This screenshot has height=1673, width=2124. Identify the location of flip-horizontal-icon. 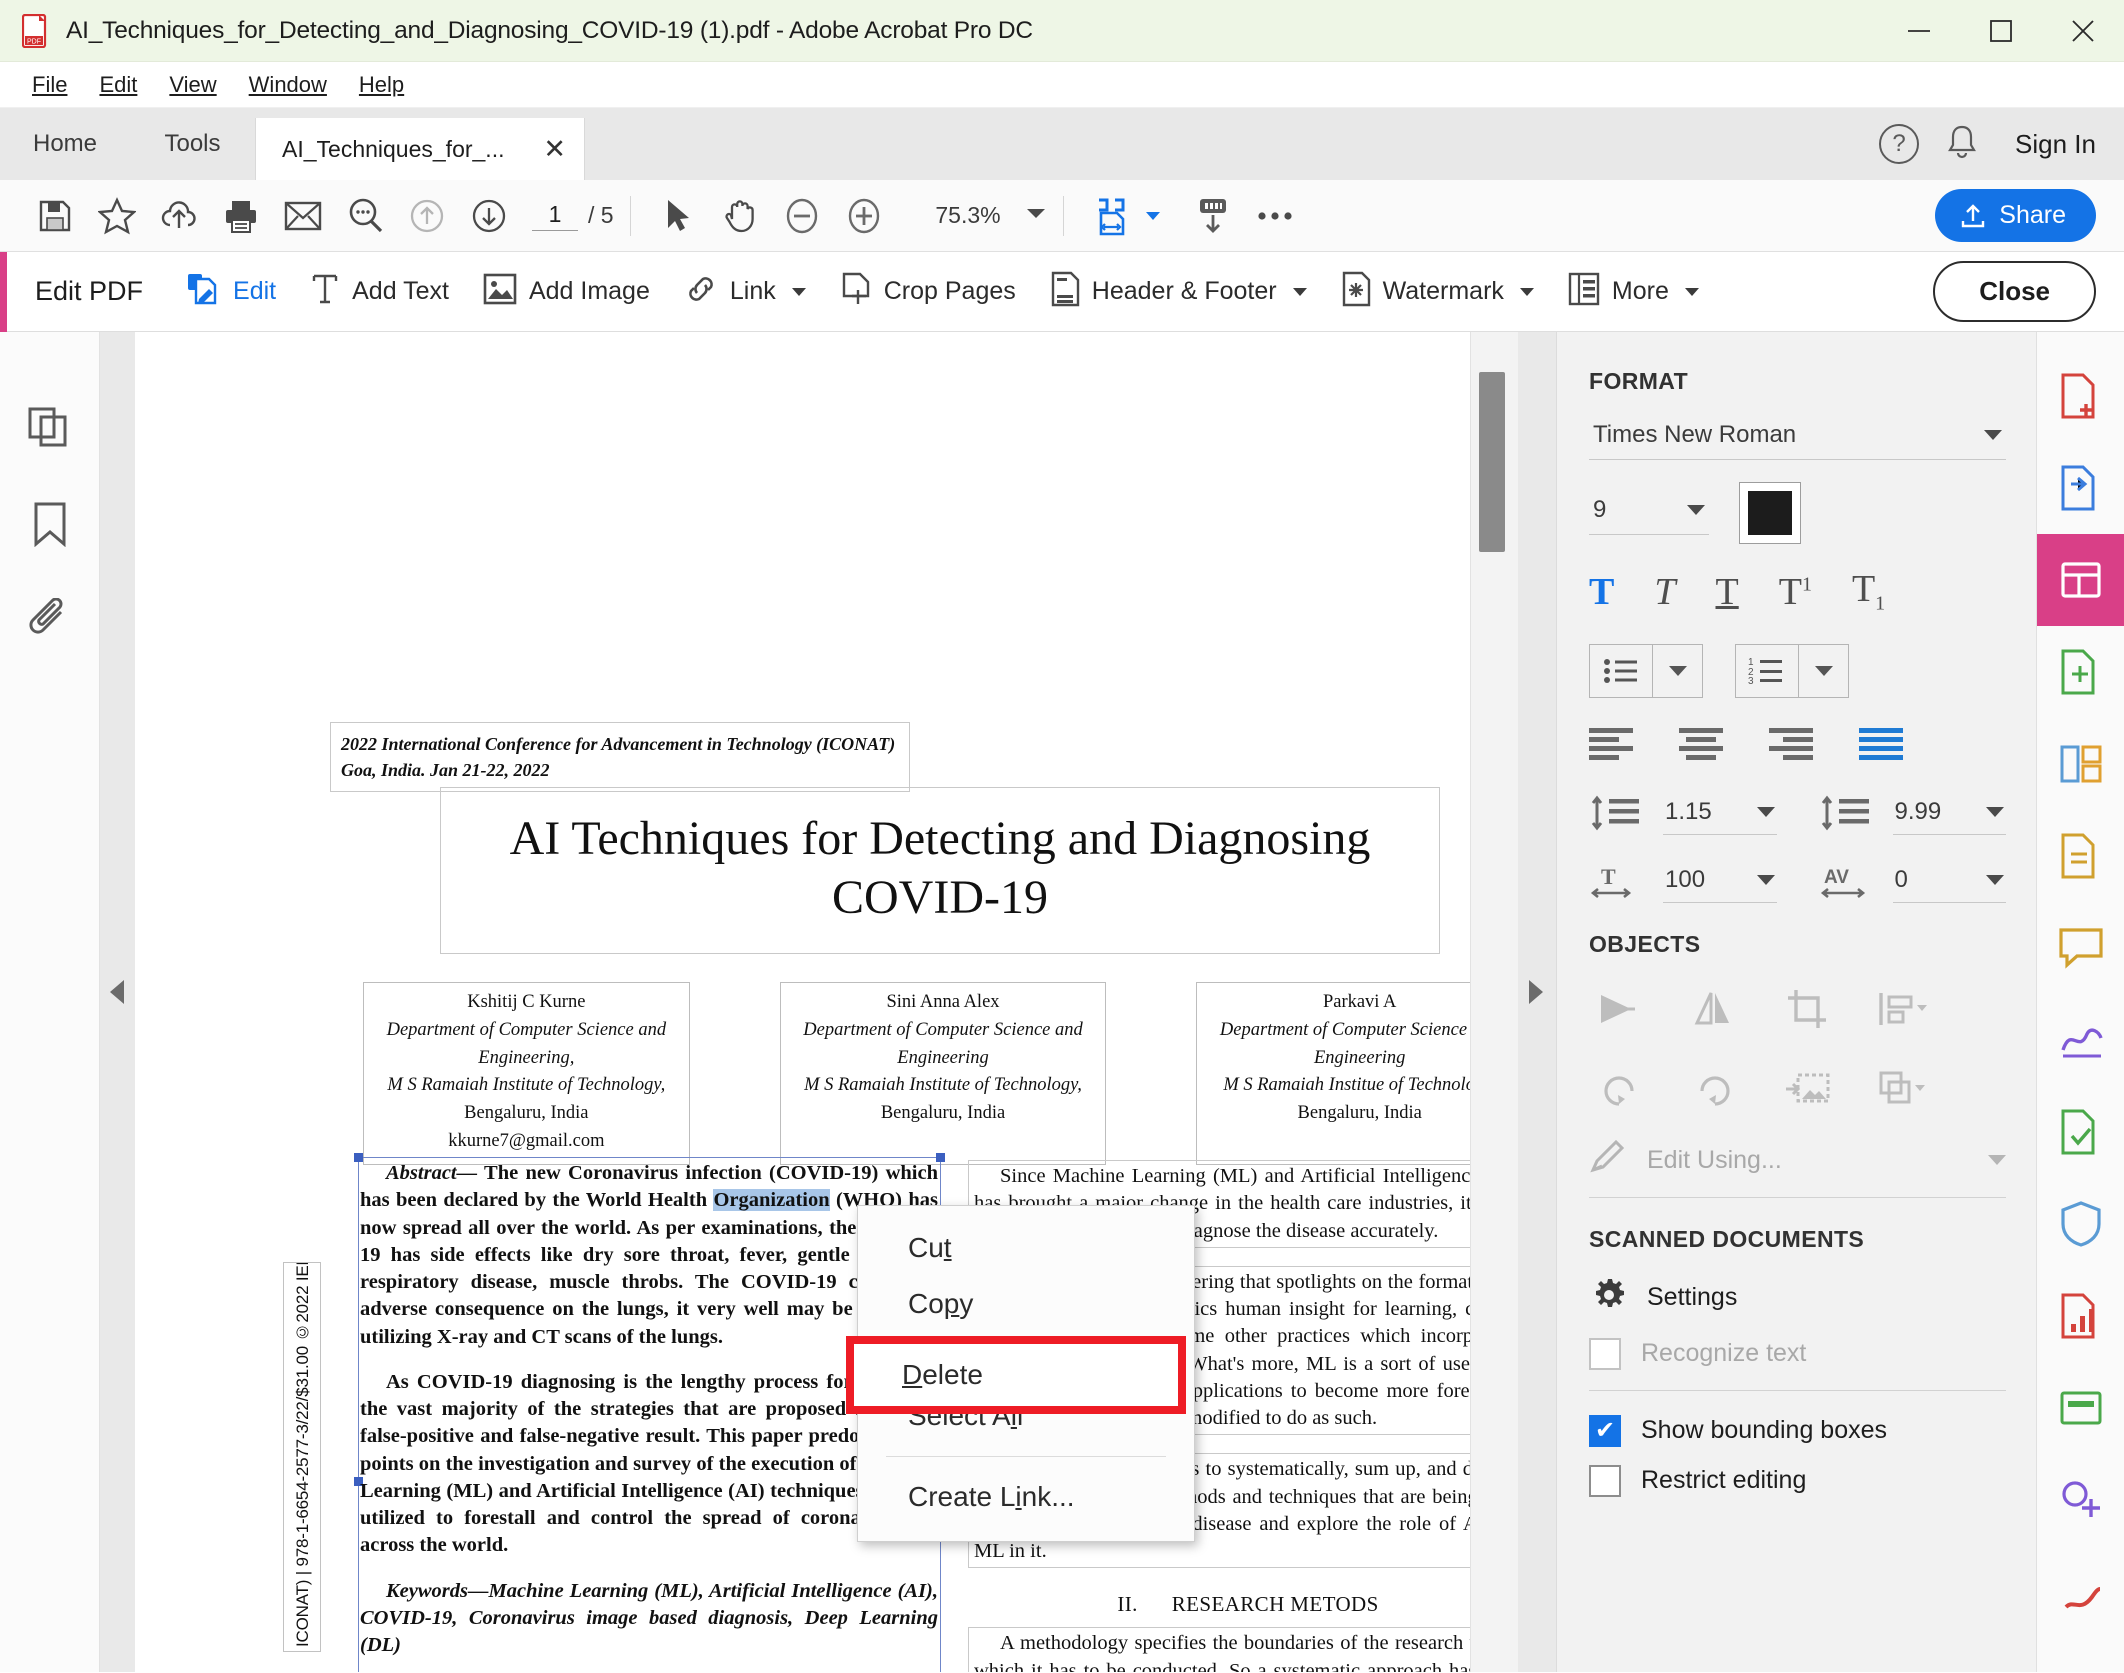
(1620, 1009).